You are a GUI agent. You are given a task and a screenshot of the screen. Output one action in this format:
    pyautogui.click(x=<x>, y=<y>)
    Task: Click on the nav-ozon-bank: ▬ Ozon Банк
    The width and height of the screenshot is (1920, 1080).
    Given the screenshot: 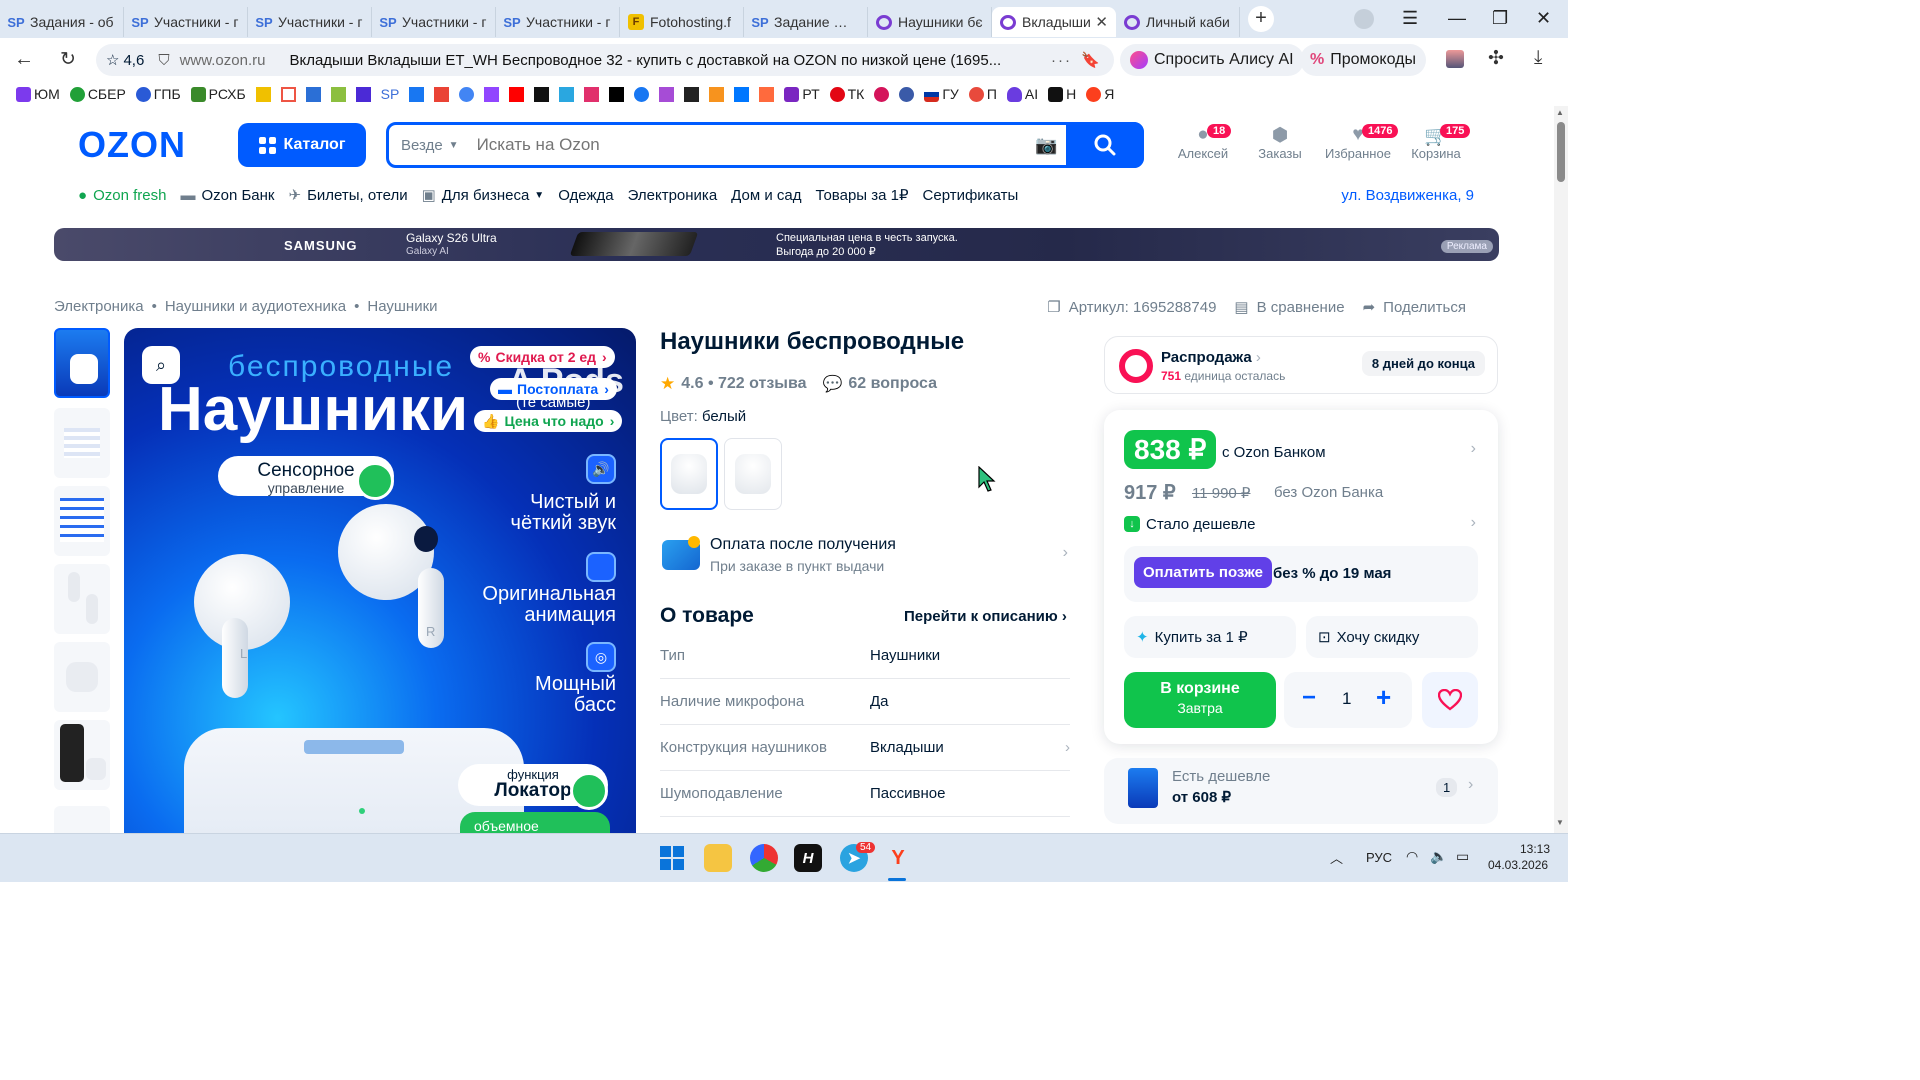 What is the action you would take?
    pyautogui.click(x=227, y=195)
    